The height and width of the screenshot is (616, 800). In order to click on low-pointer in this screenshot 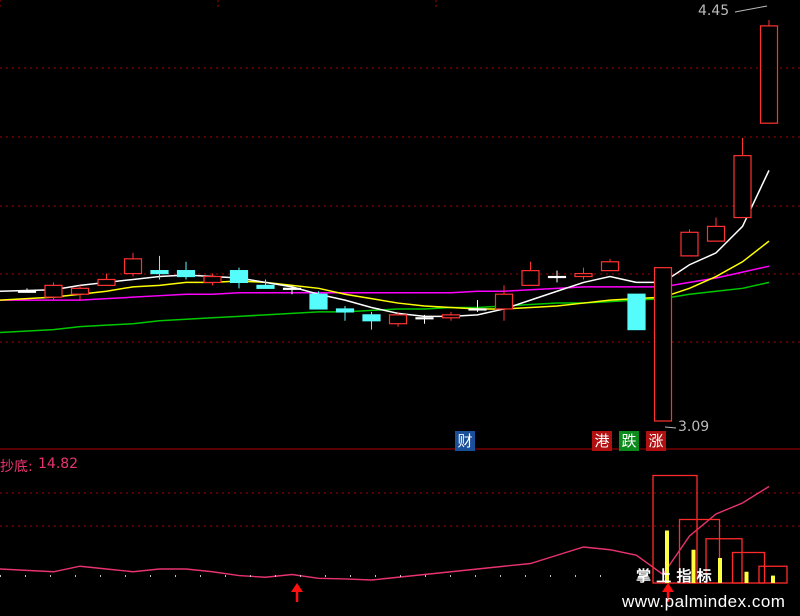, I will do `click(670, 427)`.